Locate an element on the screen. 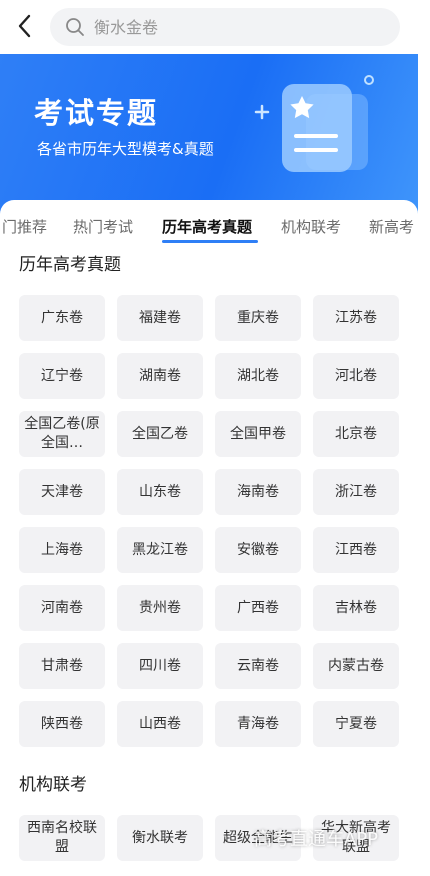  exam-paper-item: 河北卷 is located at coordinates (356, 376).